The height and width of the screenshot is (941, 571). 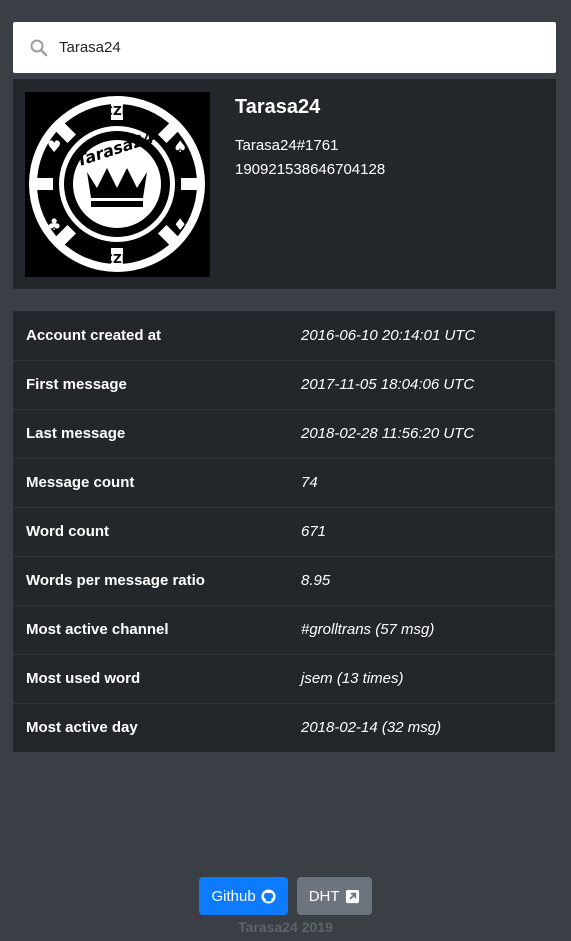 I want to click on table-row: Most used word jsem (13 times), so click(x=284, y=678).